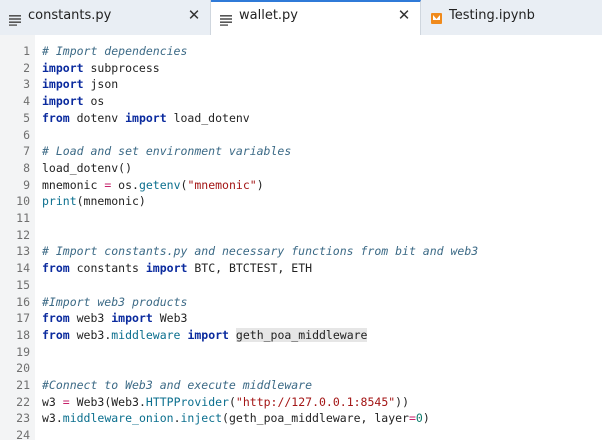 The image size is (602, 444). I want to click on code-text: #Import web3 products, so click(114, 302).